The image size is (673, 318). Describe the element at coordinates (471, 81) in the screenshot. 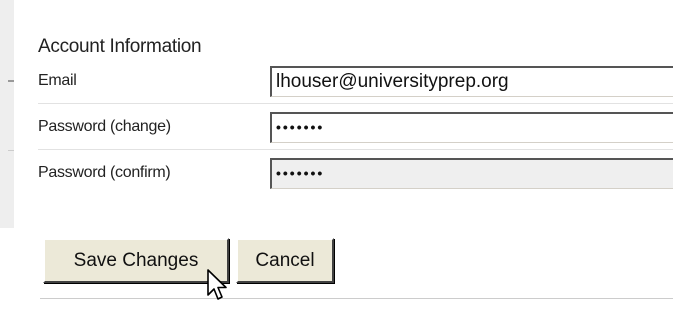

I see `email-field: lhouser@universityprep.org` at that location.